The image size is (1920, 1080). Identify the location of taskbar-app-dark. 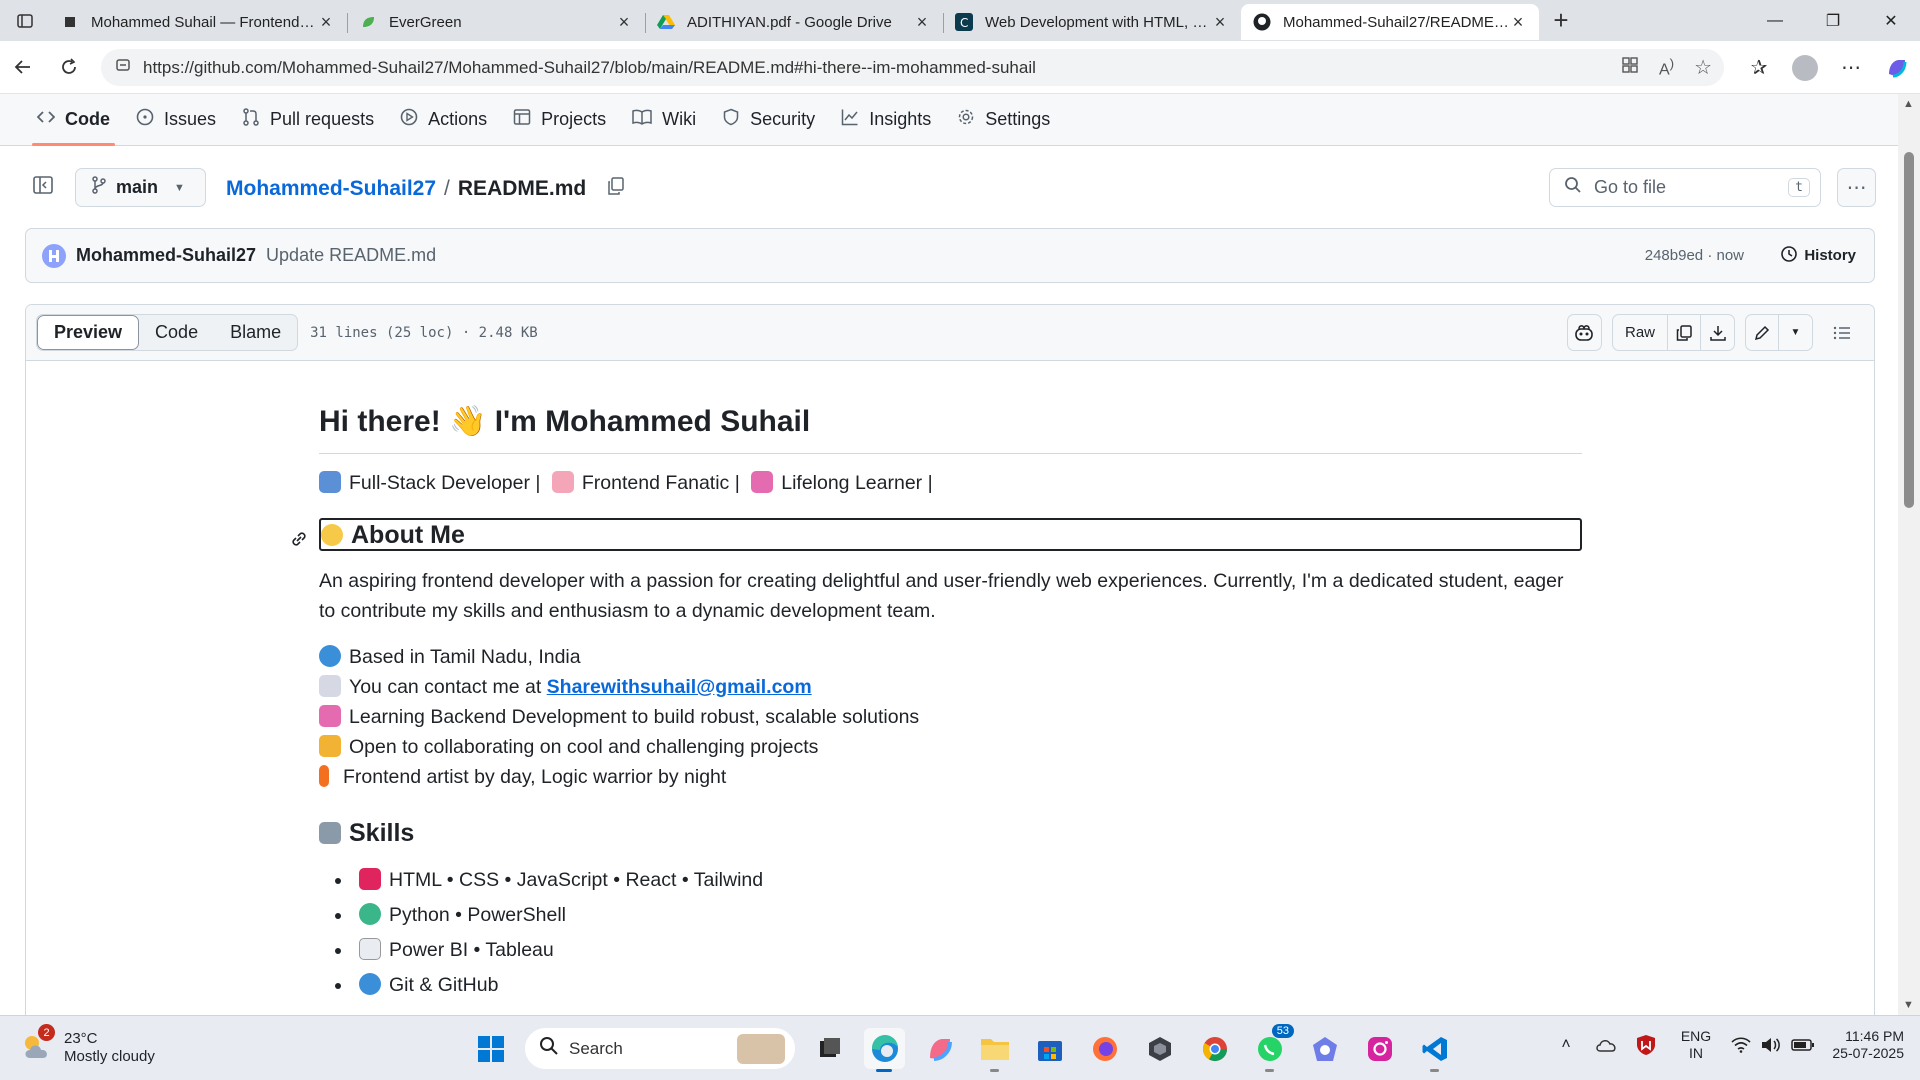
(1159, 1048).